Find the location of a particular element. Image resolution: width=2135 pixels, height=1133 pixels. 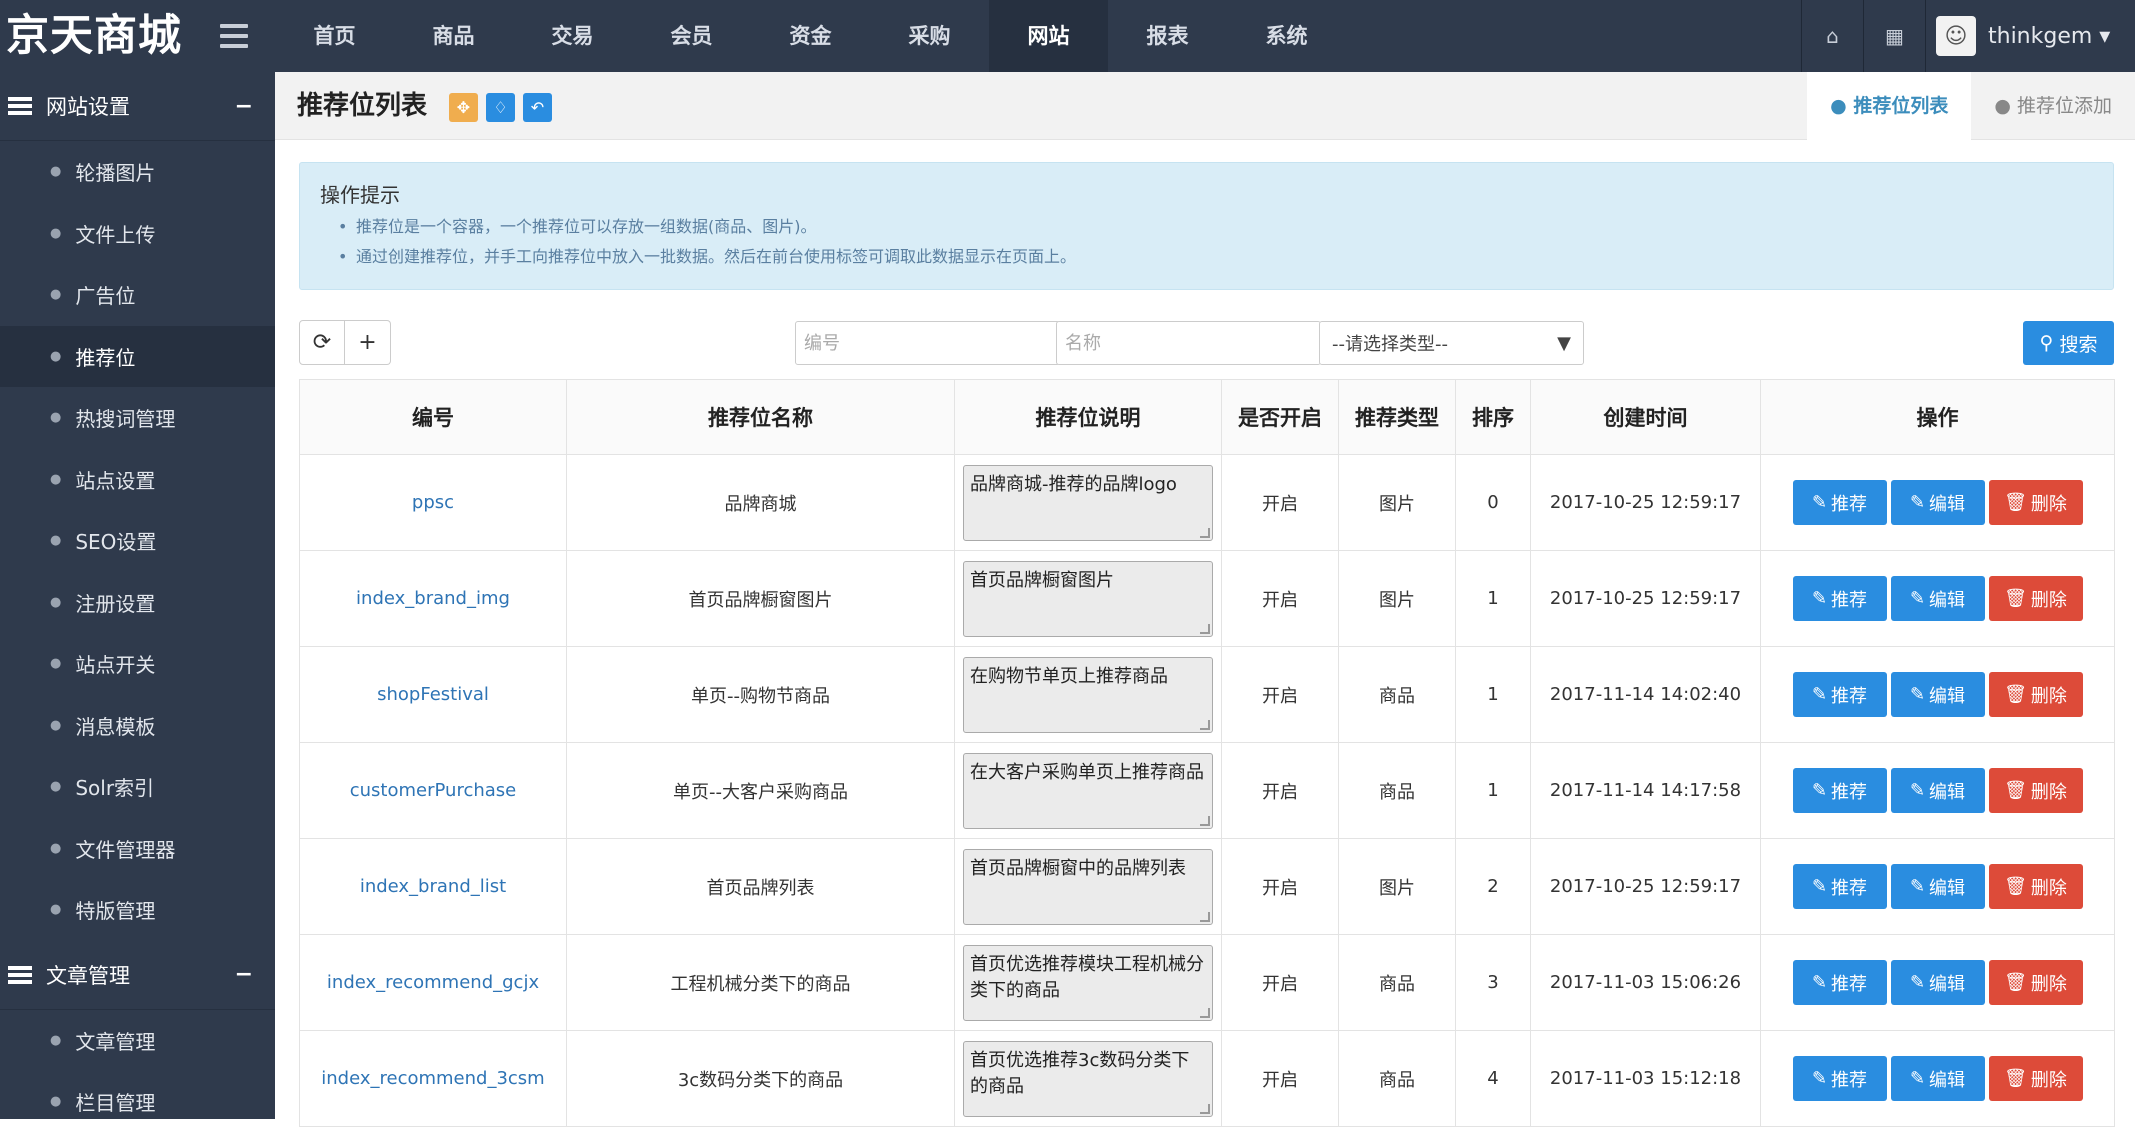

tab-recommend-list: ● 推荐位列表 is located at coordinates (1889, 106).